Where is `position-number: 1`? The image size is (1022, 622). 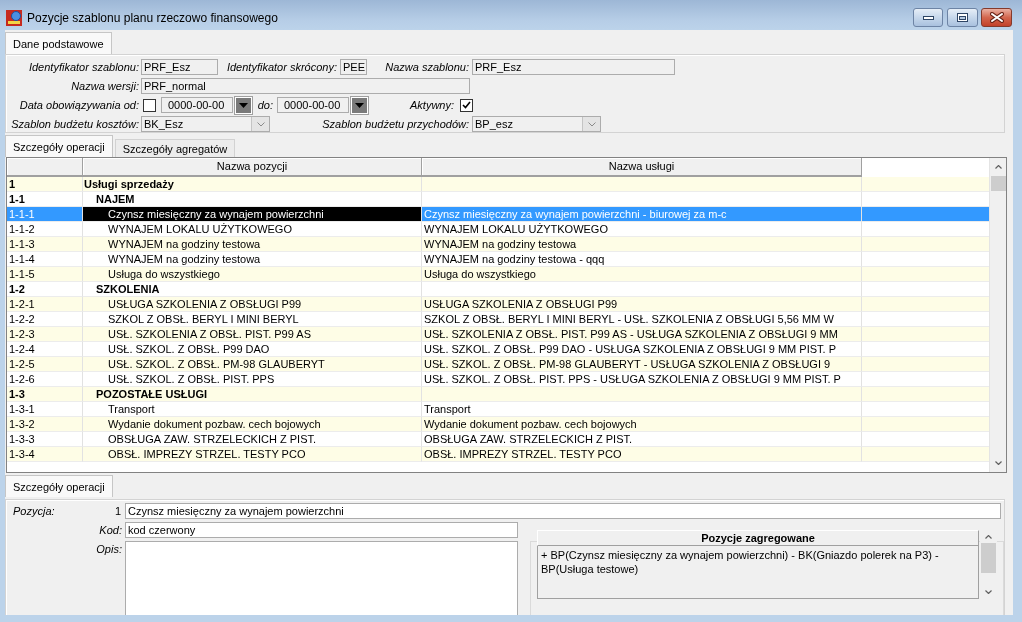 position-number: 1 is located at coordinates (117, 511).